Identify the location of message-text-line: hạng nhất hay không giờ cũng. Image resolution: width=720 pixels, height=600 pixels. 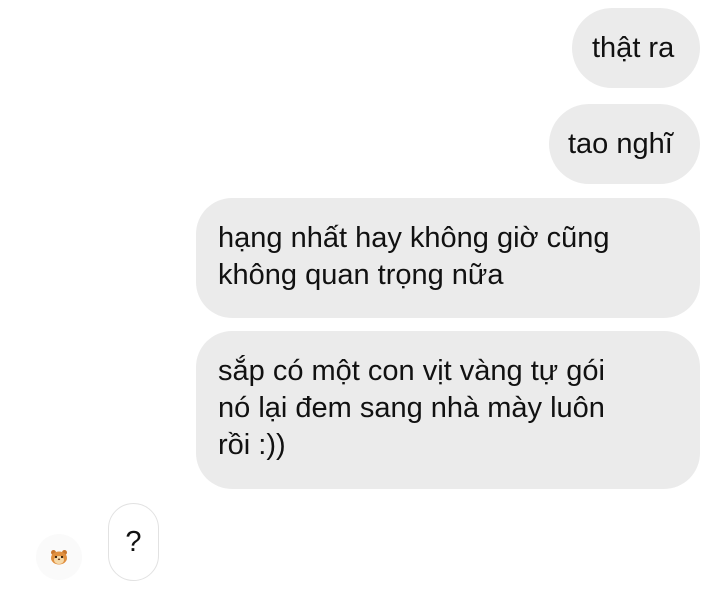
(414, 238).